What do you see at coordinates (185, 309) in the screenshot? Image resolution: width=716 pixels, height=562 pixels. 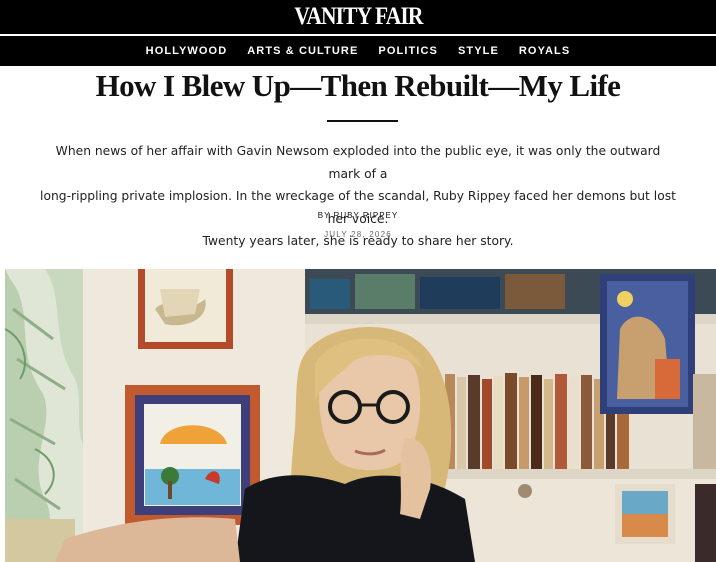 I see `framed-art-top` at bounding box center [185, 309].